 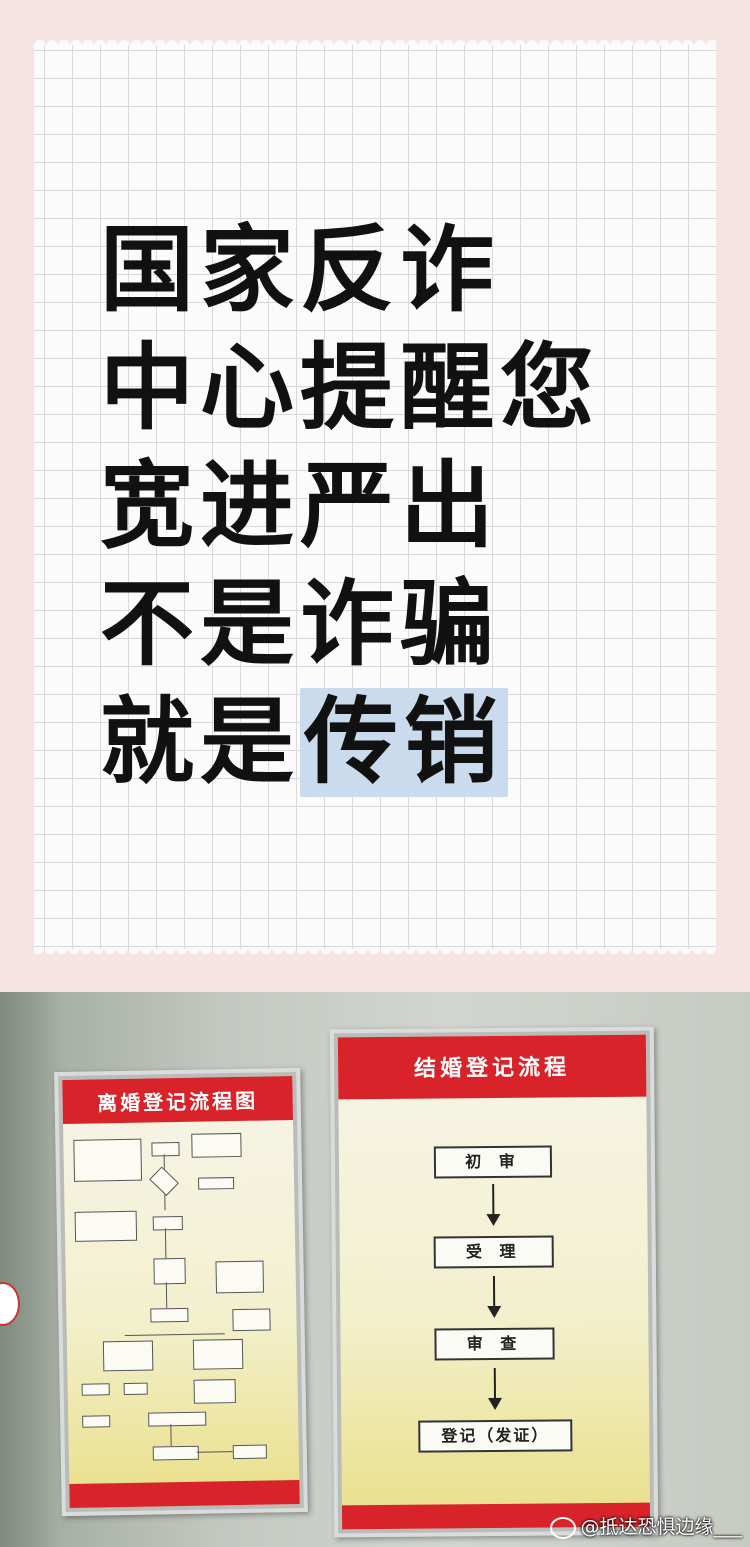 What do you see at coordinates (661, 1527) in the screenshot?
I see `watermark-text: @抵达恐惧边缘___` at bounding box center [661, 1527].